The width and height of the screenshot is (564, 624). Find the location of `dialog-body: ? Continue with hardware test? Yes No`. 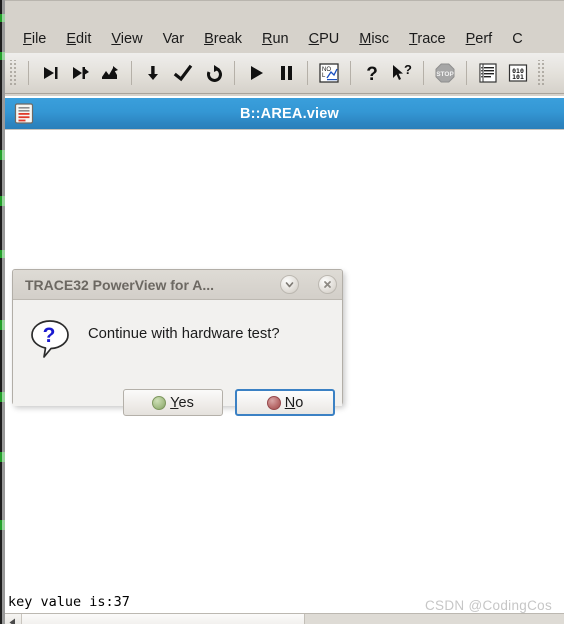

dialog-body: ? Continue with hardware test? Yes No is located at coordinates (177, 358).